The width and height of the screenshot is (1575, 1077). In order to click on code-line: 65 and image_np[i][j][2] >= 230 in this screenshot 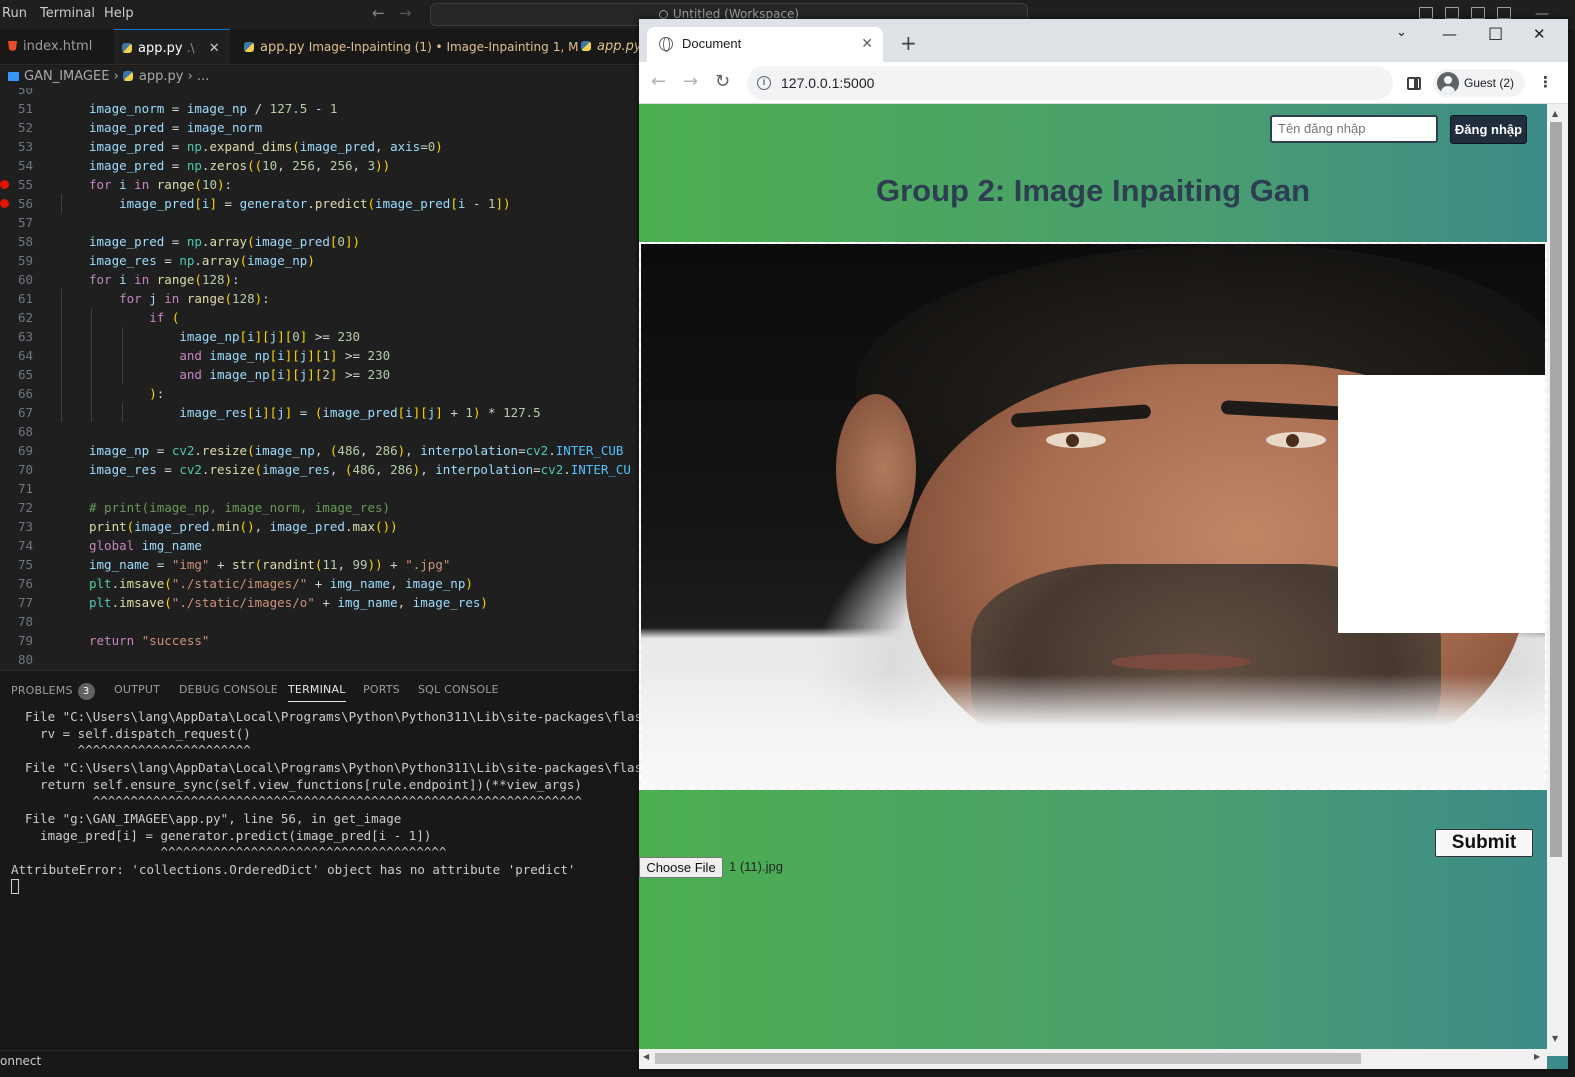, I will do `click(320, 374)`.